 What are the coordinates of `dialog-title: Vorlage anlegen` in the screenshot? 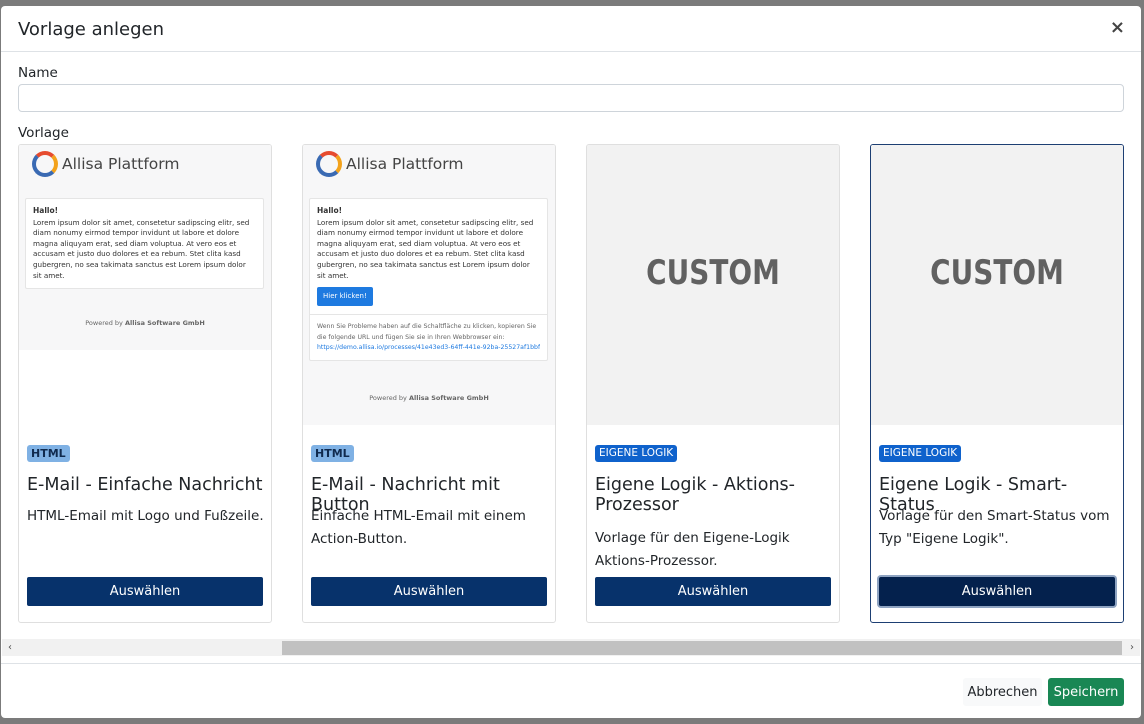 It's located at (91, 29).